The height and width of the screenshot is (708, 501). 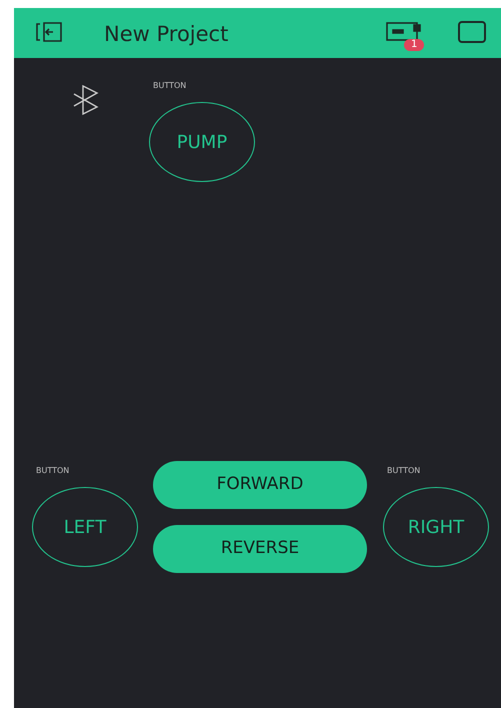 What do you see at coordinates (202, 142) in the screenshot?
I see `round-button: PUMP` at bounding box center [202, 142].